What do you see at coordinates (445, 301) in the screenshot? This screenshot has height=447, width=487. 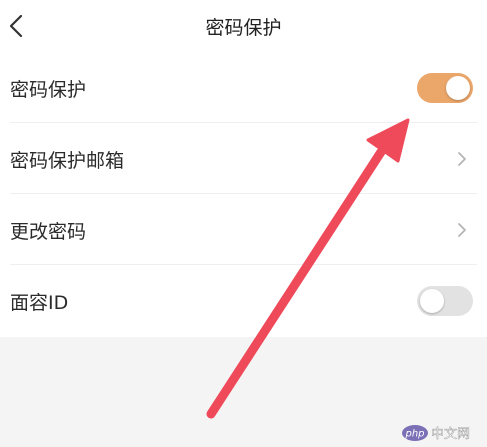 I see `face-id-toggle` at bounding box center [445, 301].